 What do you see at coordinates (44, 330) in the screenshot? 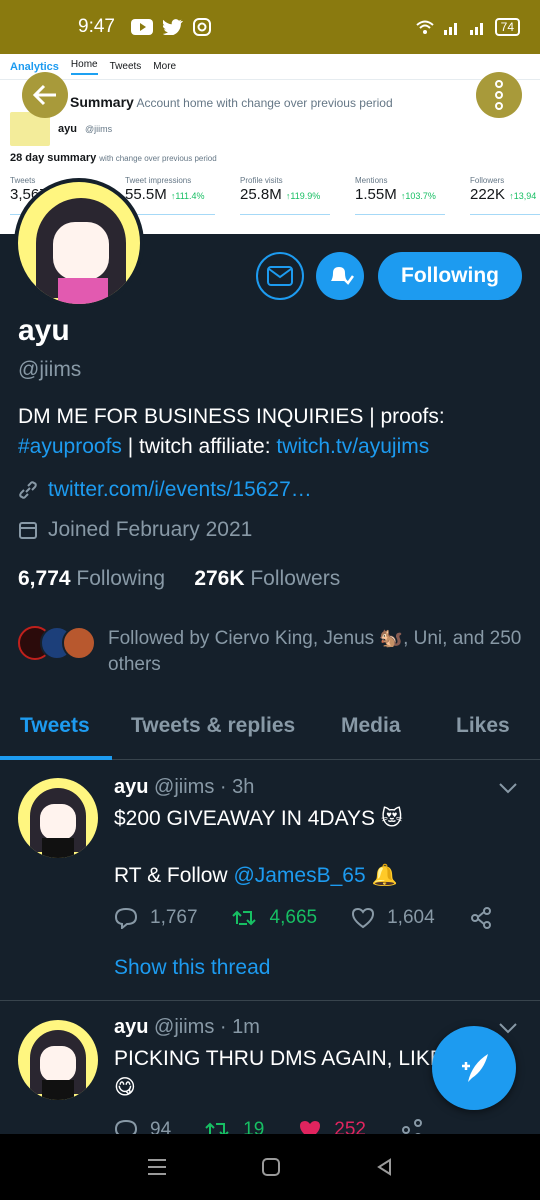
I see `profile-name: ayu` at bounding box center [44, 330].